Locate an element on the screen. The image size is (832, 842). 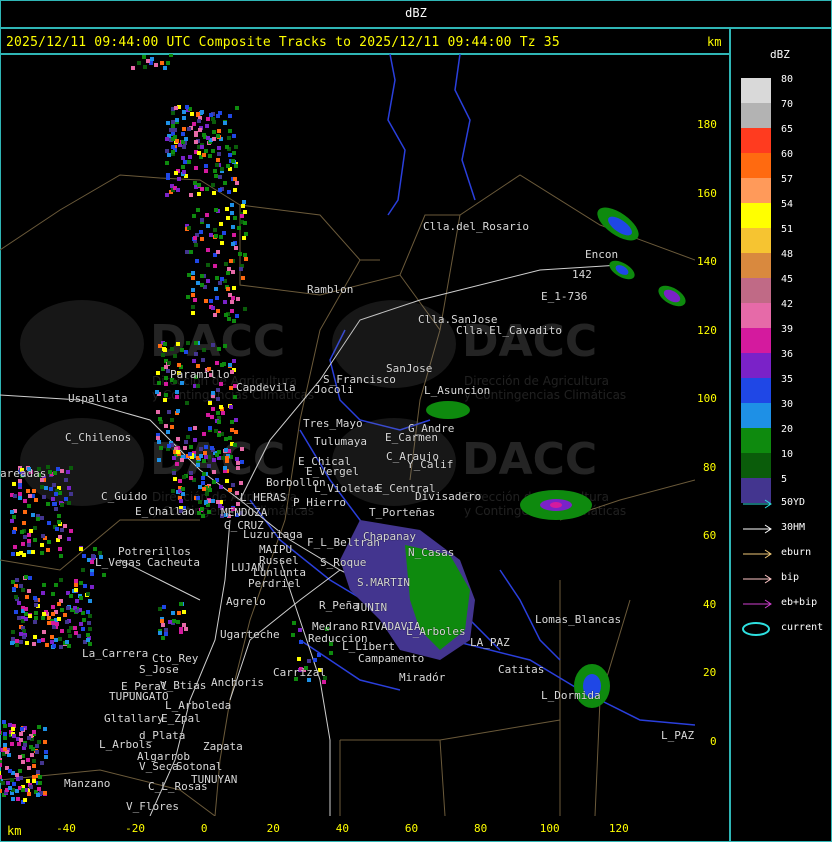
place-label: Y_Calif is located at coordinates (430, 464).